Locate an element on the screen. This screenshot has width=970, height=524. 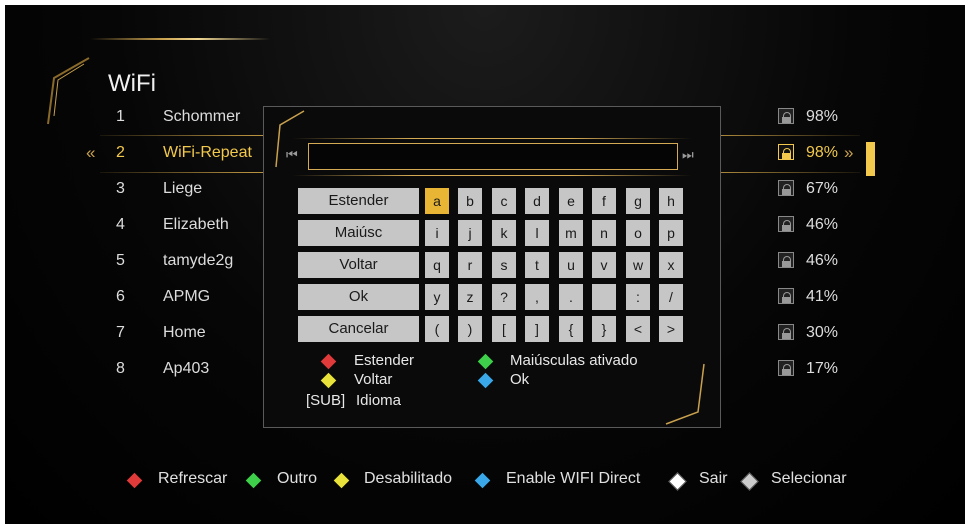
key-space is located at coordinates (604, 297).